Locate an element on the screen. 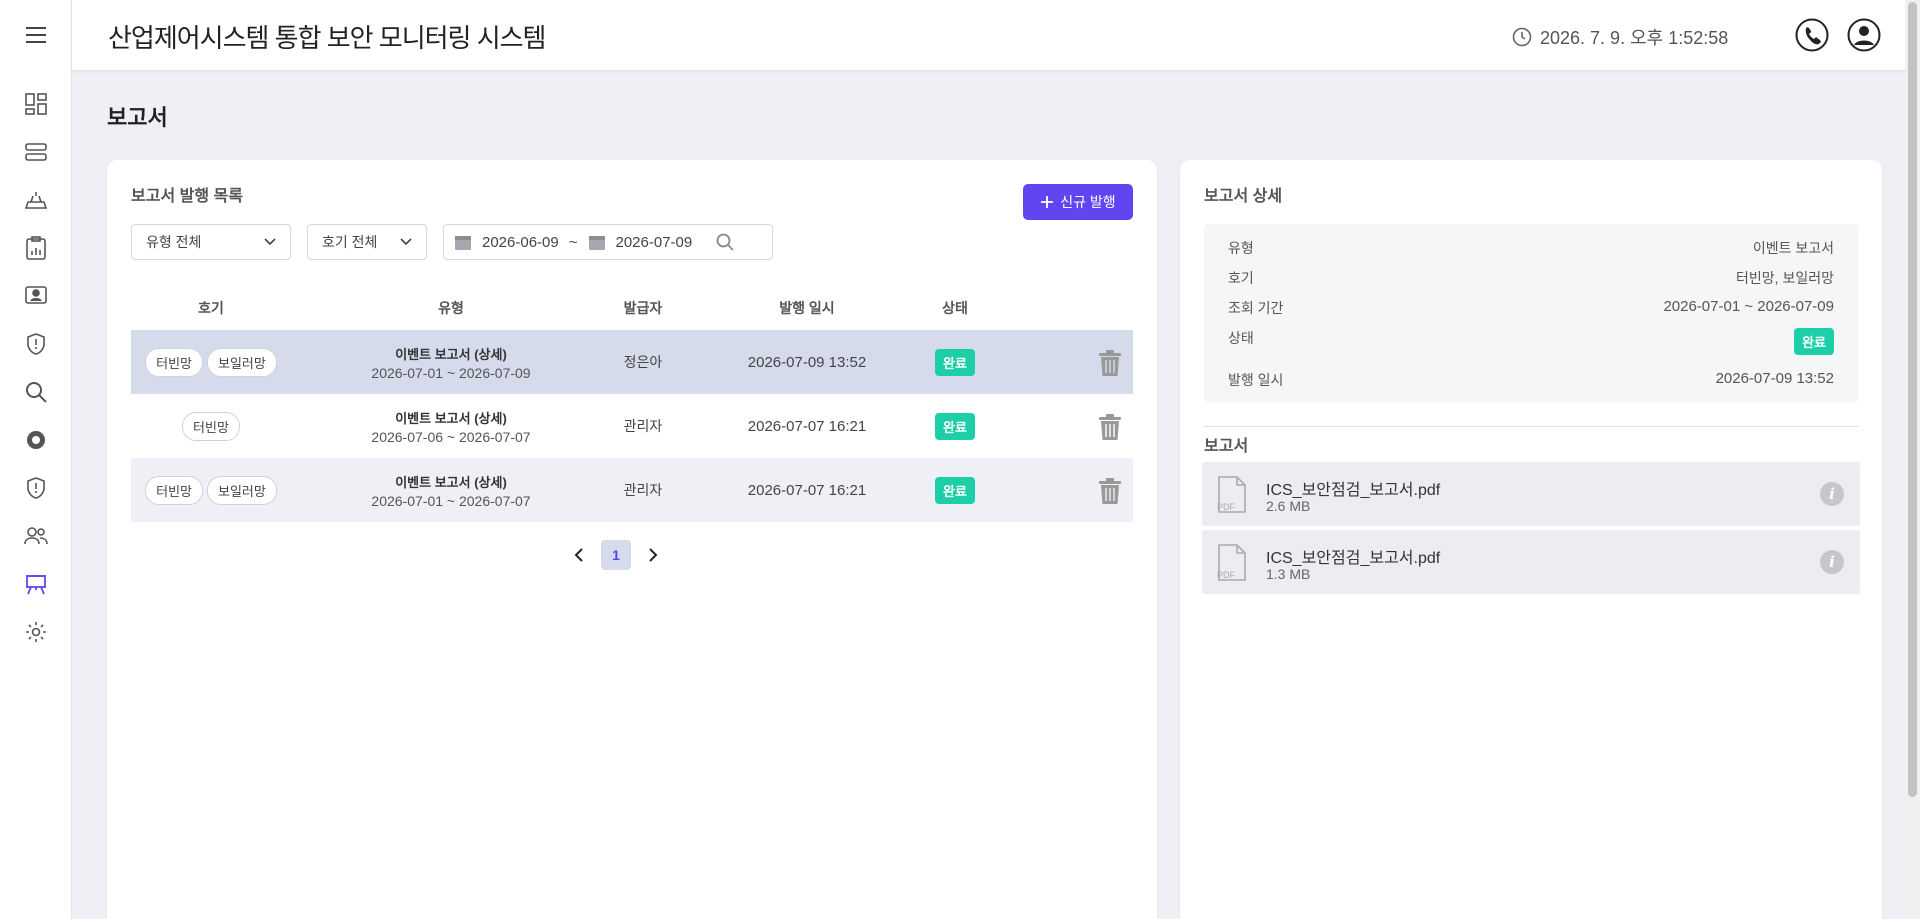  report-range: 2026-07-06 ~ 2026-07-07 is located at coordinates (451, 436).